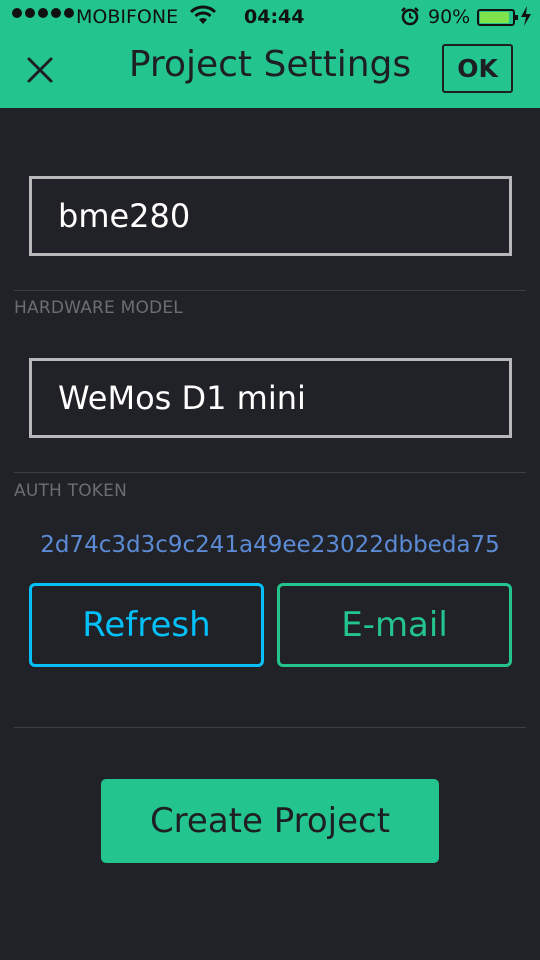 This screenshot has width=540, height=960. Describe the element at coordinates (410, 18) in the screenshot. I see `alarm-icon` at that location.